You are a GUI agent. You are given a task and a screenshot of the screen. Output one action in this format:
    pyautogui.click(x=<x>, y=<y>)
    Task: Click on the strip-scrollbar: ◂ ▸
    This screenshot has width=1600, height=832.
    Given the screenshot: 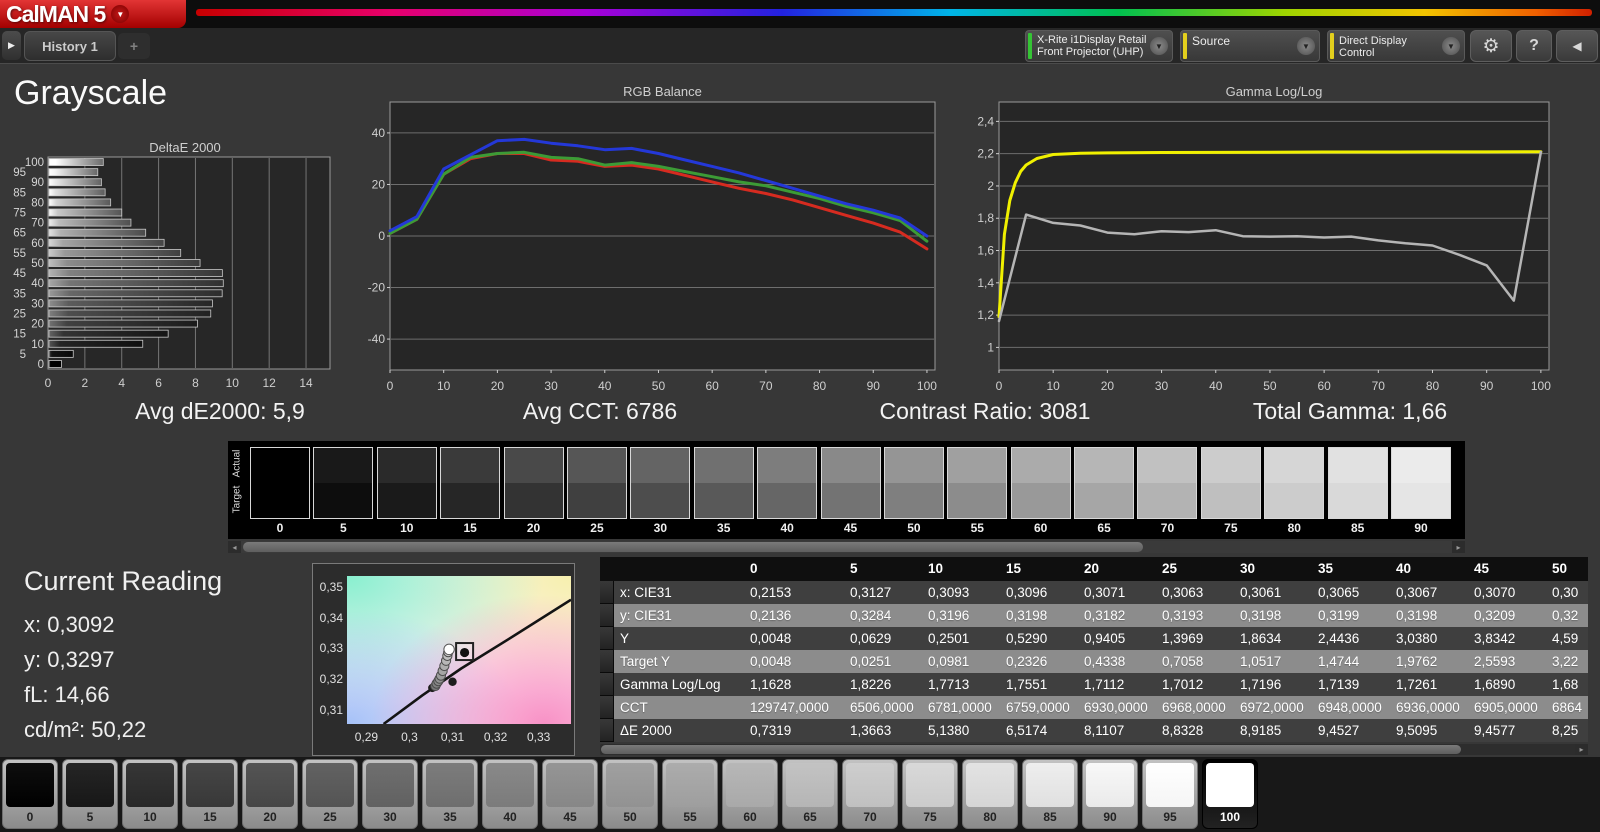 What is the action you would take?
    pyautogui.click(x=846, y=547)
    